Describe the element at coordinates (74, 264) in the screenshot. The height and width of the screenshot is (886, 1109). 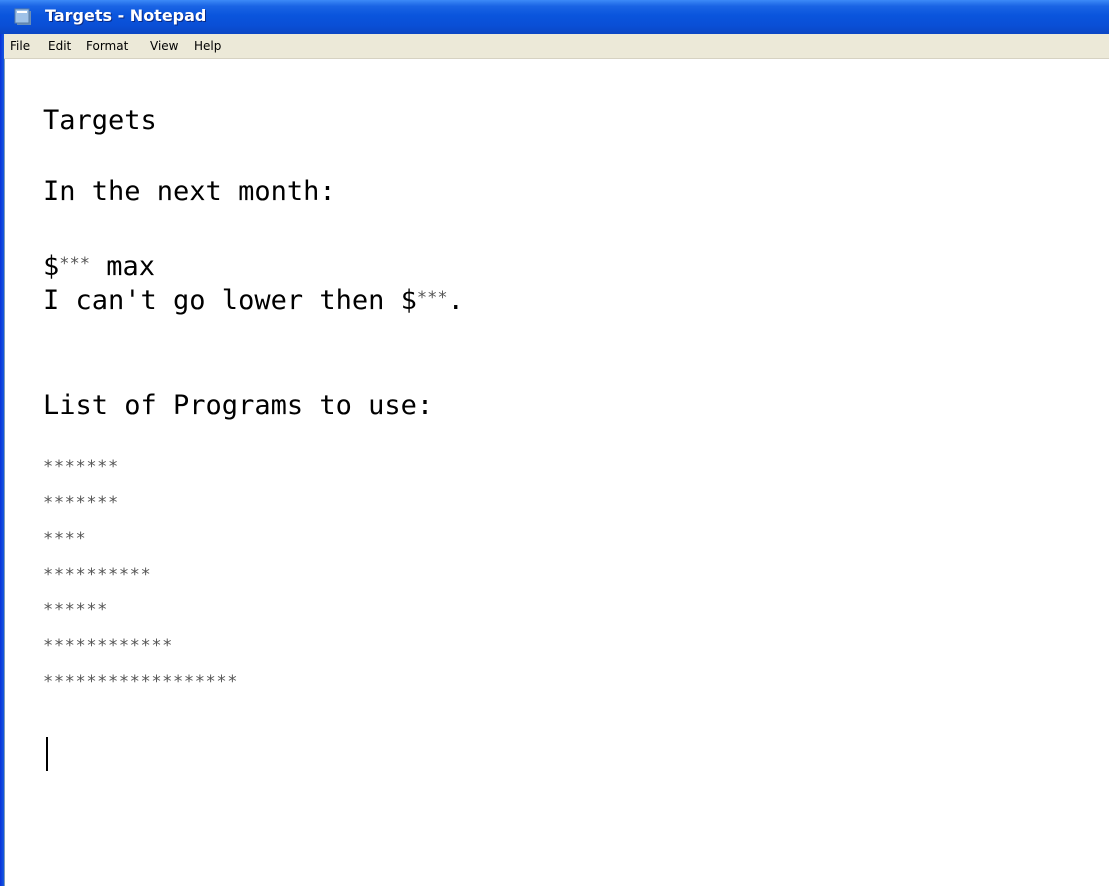
I see `max-masked-amount: ***` at that location.